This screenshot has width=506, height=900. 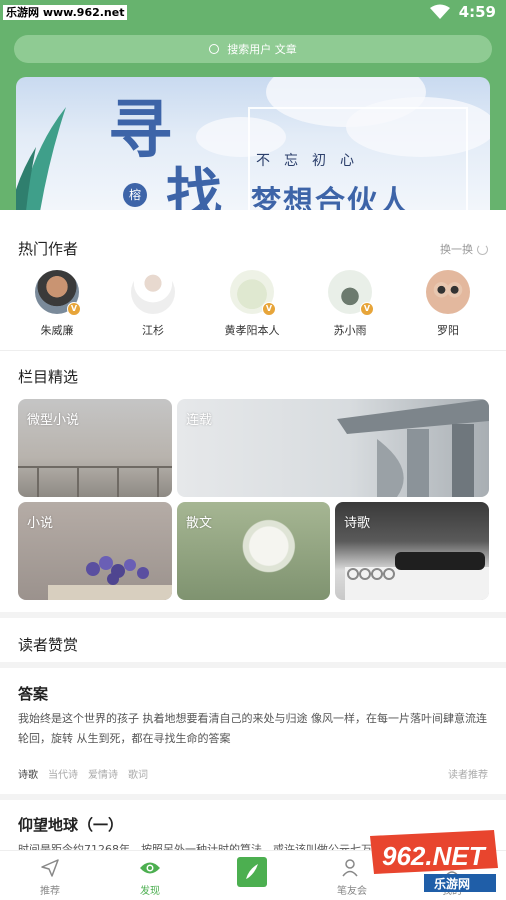 What do you see at coordinates (357, 523) in the screenshot?
I see `tile-label: 诗歌` at bounding box center [357, 523].